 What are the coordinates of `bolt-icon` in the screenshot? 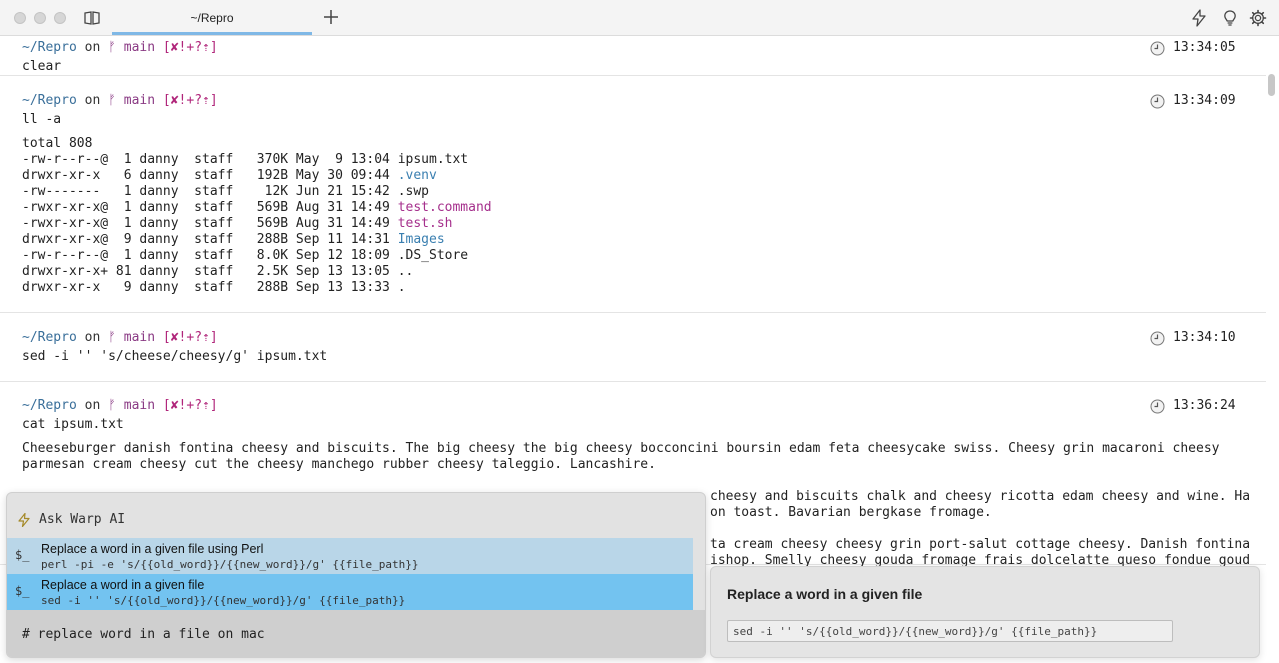 It's located at (1199, 18).